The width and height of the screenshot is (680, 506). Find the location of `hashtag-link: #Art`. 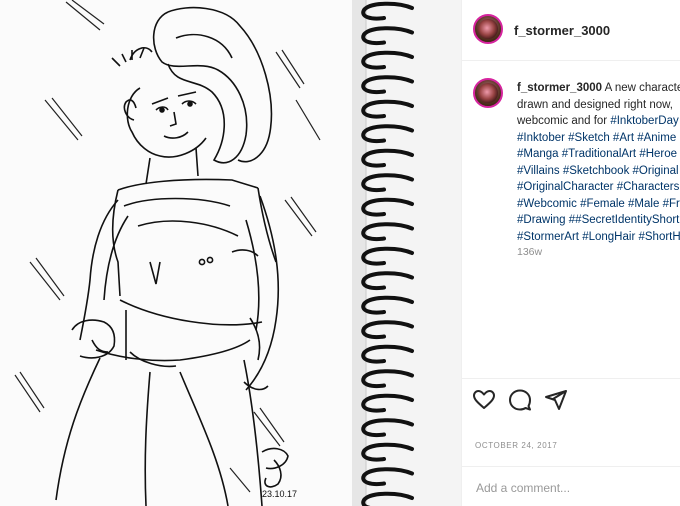

hashtag-link: #Art is located at coordinates (623, 138).